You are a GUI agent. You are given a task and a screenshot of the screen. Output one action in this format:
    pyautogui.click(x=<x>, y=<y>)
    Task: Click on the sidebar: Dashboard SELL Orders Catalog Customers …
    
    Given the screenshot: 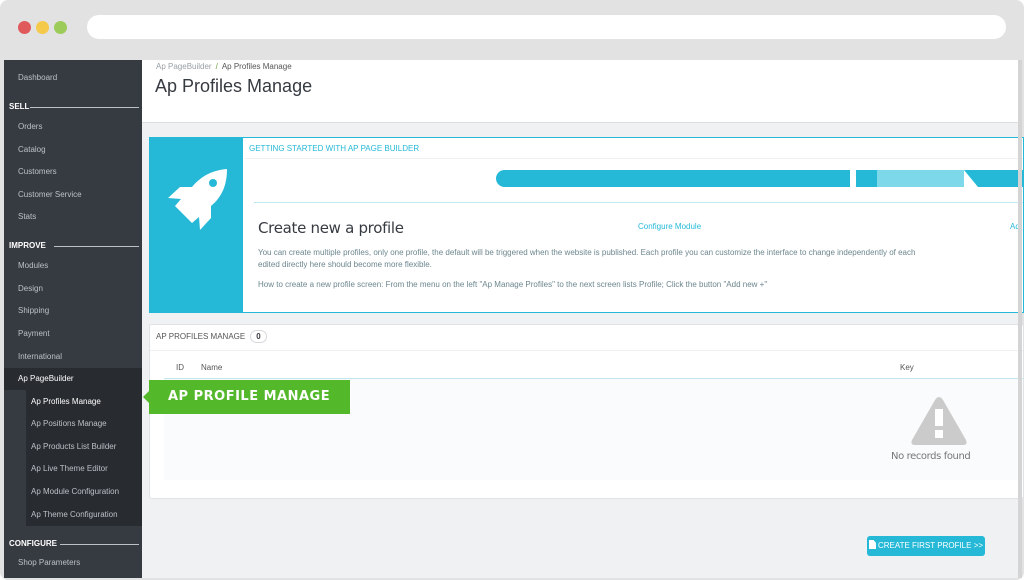 What is the action you would take?
    pyautogui.click(x=73, y=319)
    